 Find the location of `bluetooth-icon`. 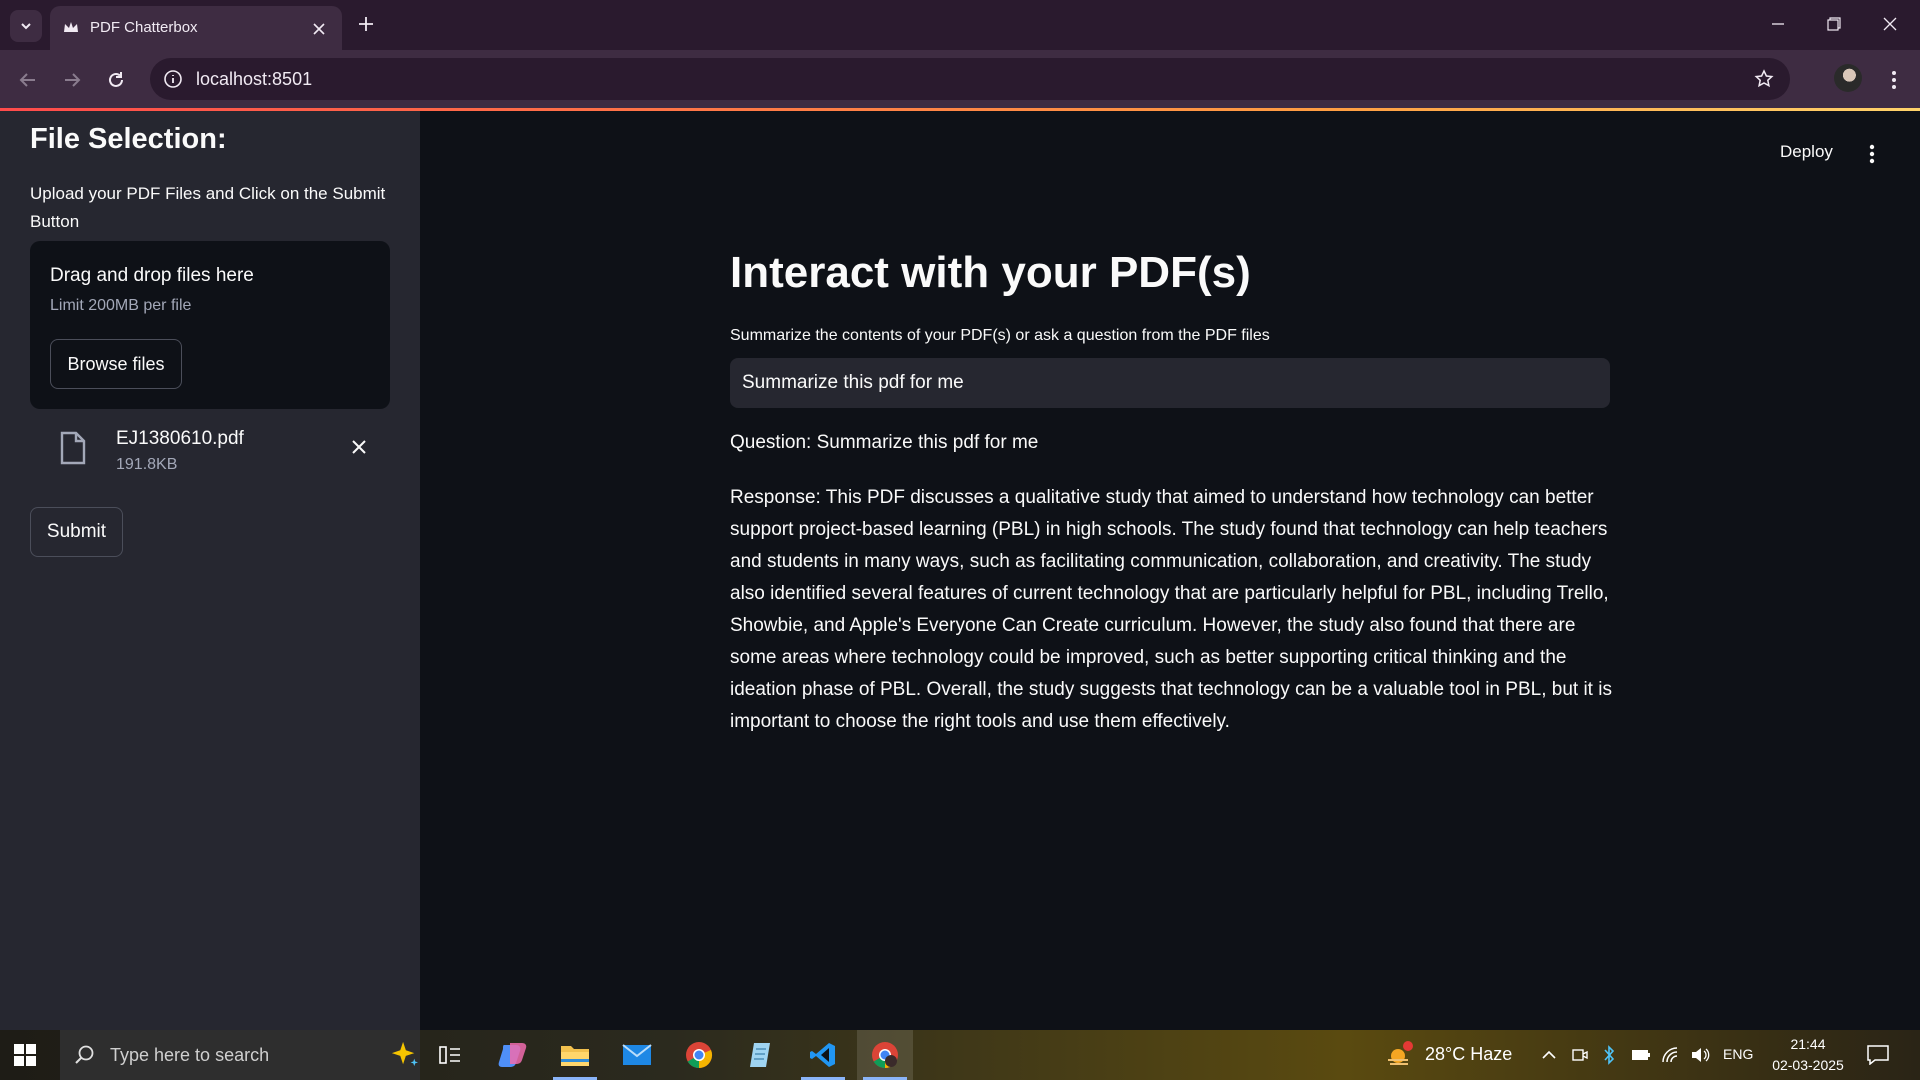

bluetooth-icon is located at coordinates (1609, 1055).